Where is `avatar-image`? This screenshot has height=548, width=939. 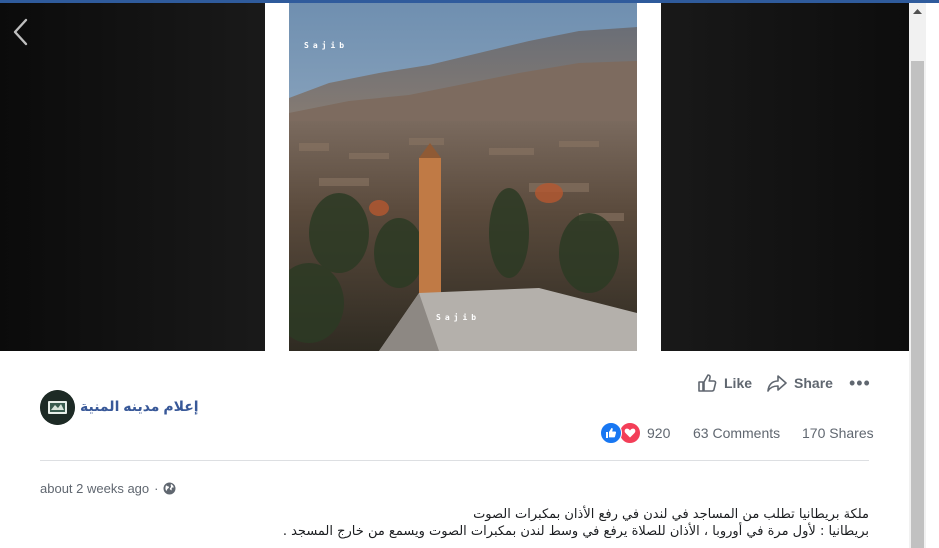 avatar-image is located at coordinates (57, 407).